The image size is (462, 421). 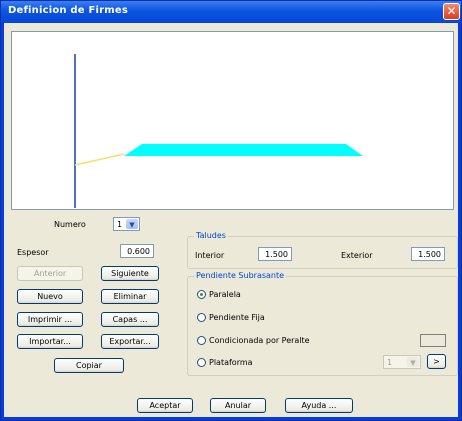 I want to click on interior-input: 1.500, so click(x=275, y=254).